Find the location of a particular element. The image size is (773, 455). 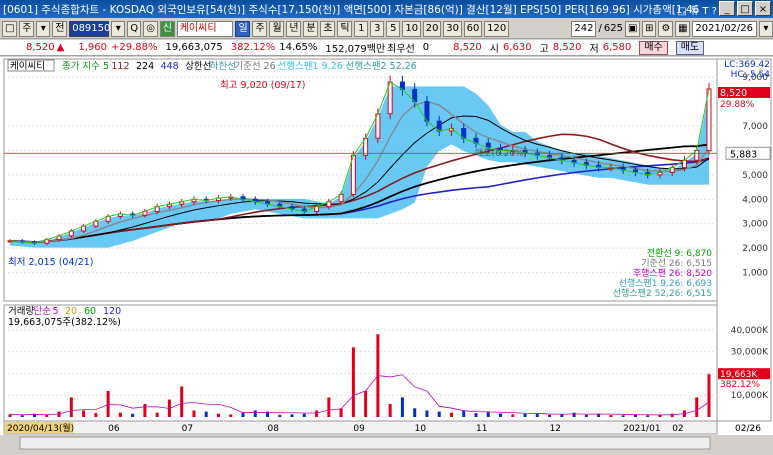

interval-30: 30 is located at coordinates (452, 28).